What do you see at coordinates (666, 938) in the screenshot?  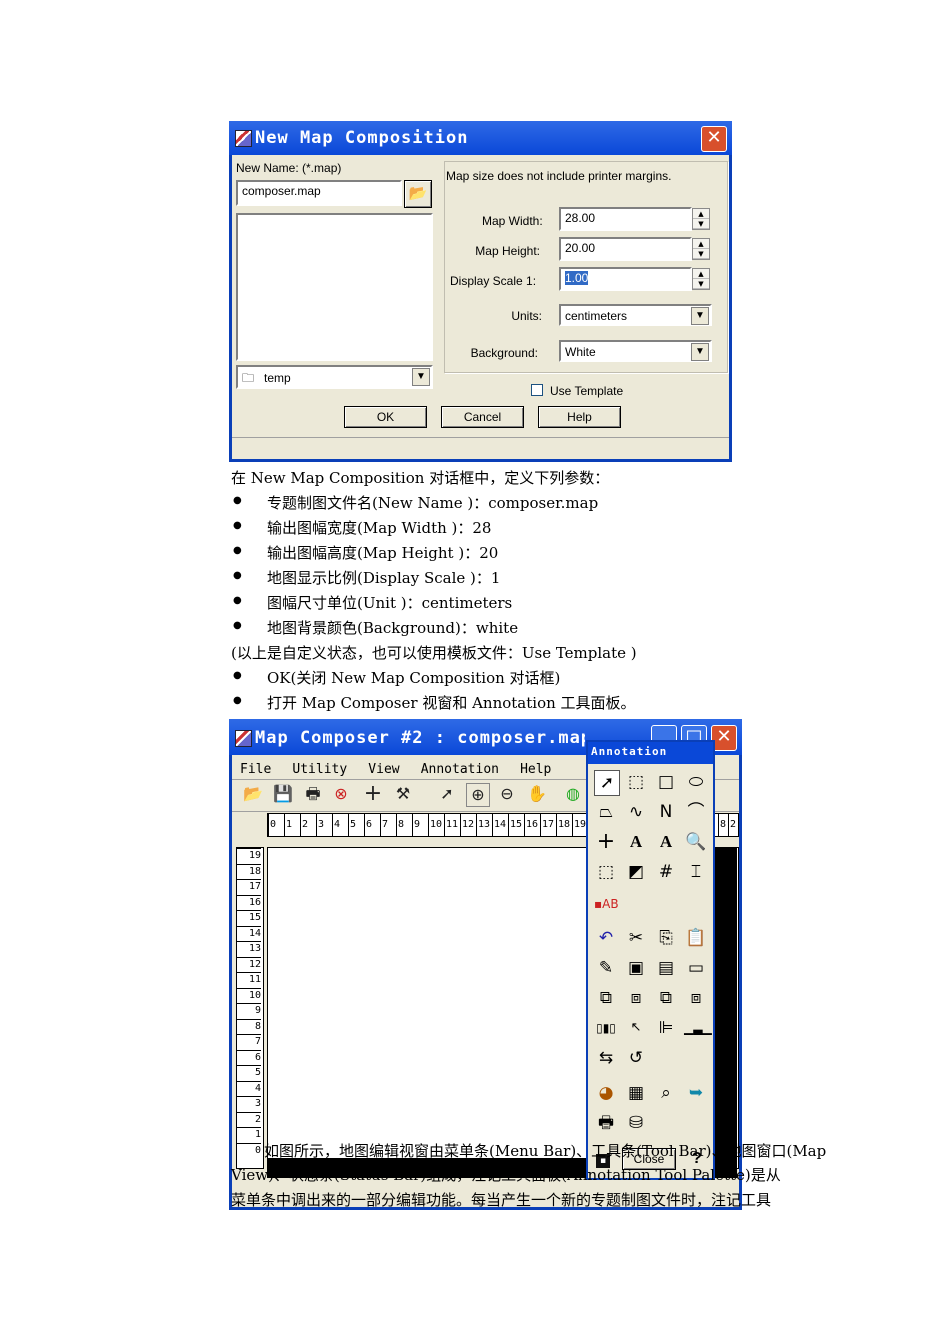 I see `copy-icon: ⎘` at bounding box center [666, 938].